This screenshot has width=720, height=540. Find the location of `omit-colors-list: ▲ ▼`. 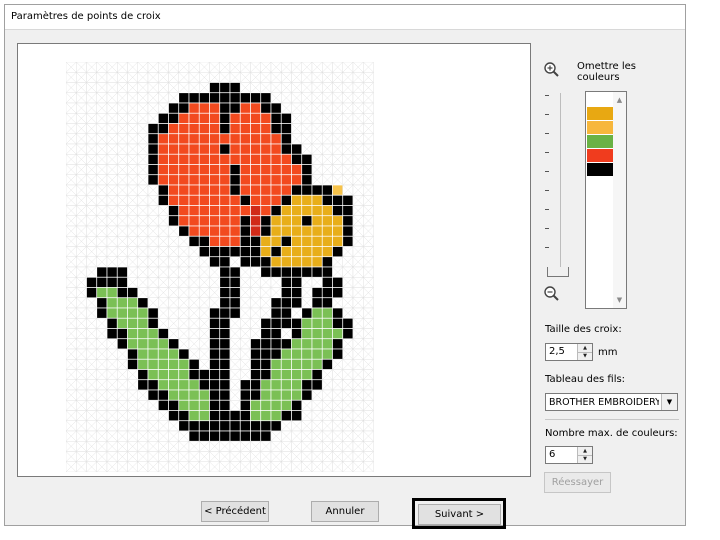

omit-colors-list: ▲ ▼ is located at coordinates (606, 200).